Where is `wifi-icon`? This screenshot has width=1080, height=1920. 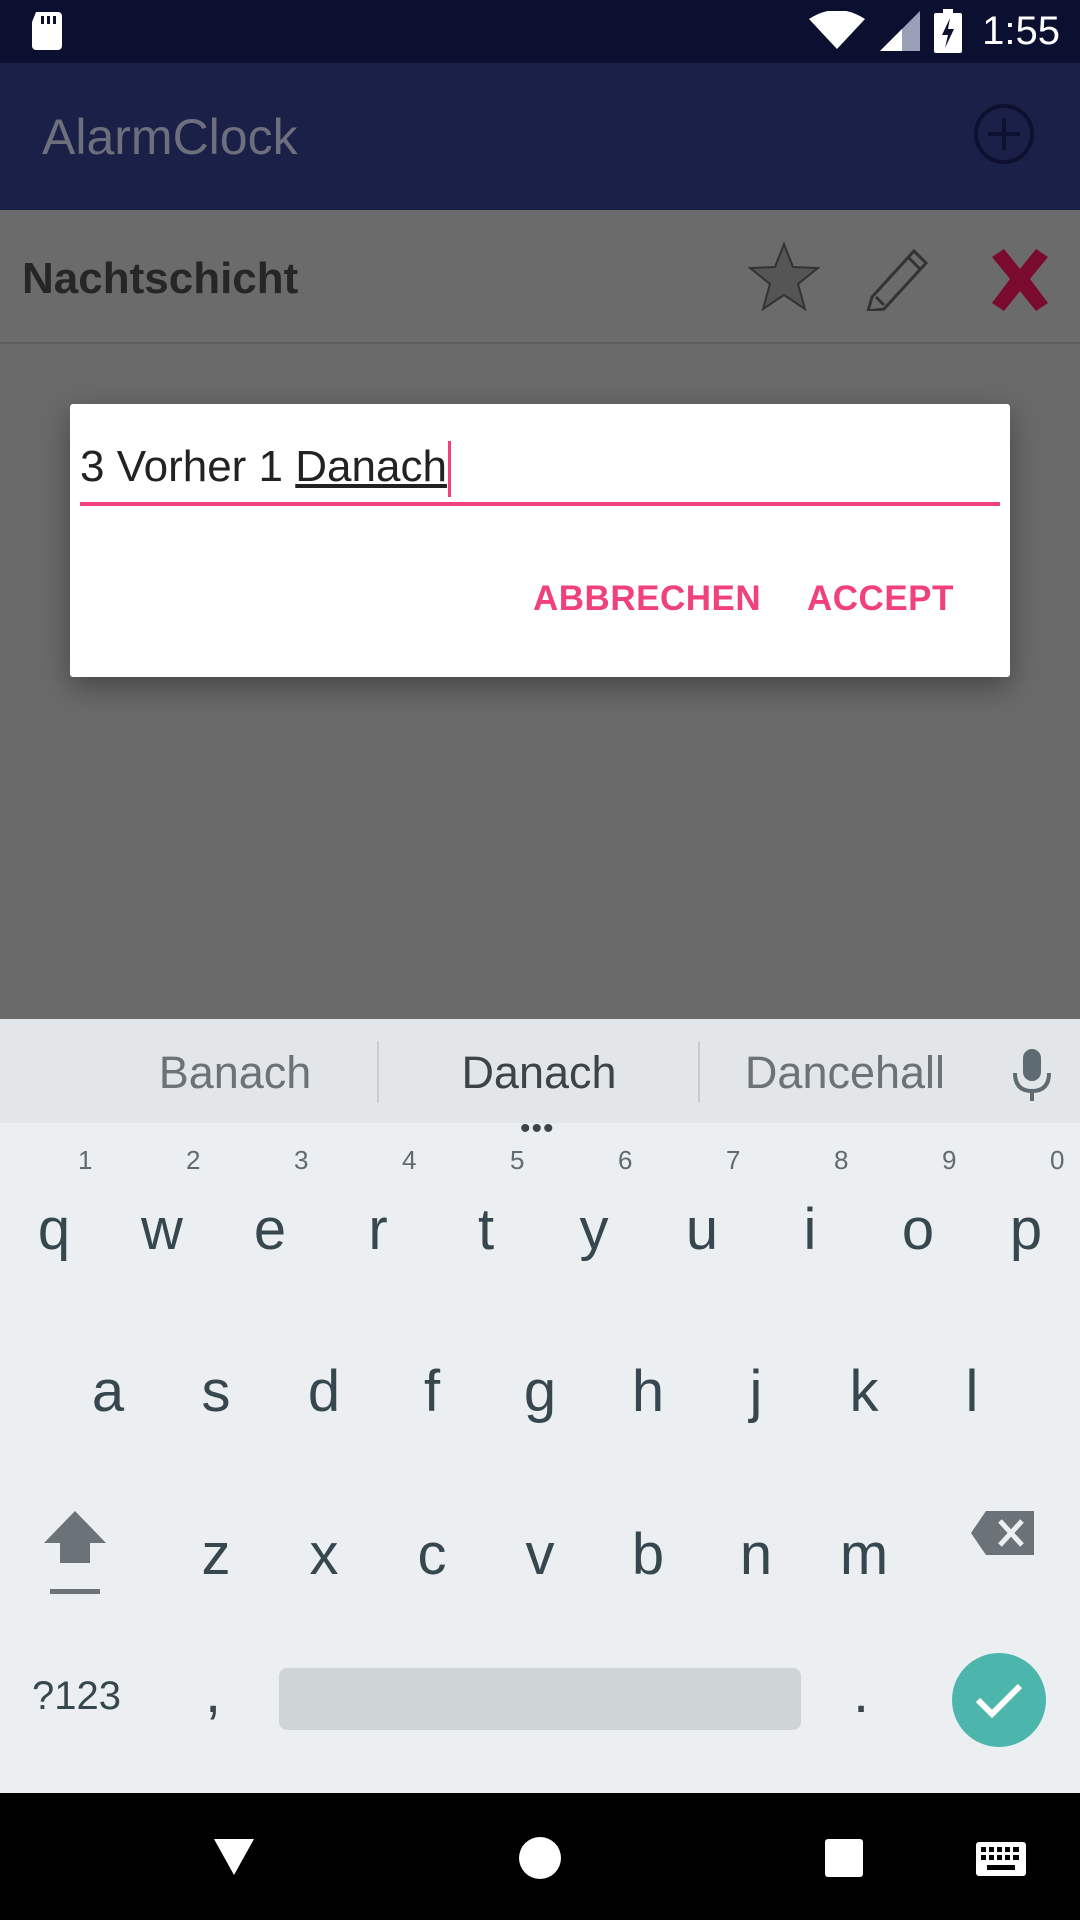
wifi-icon is located at coordinates (837, 30).